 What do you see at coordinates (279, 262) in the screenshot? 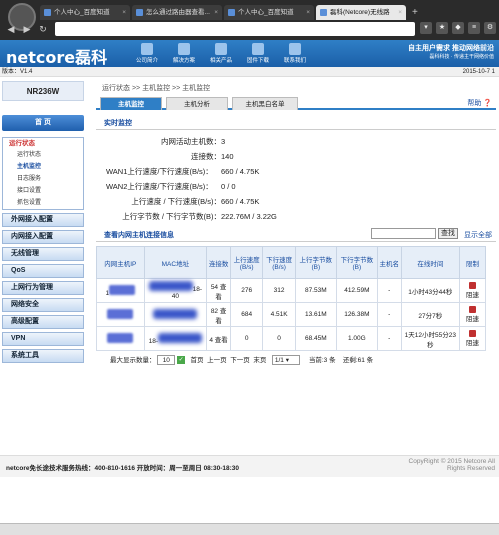
I see `col-down-speed: 下行速度(B/s)` at bounding box center [279, 262].